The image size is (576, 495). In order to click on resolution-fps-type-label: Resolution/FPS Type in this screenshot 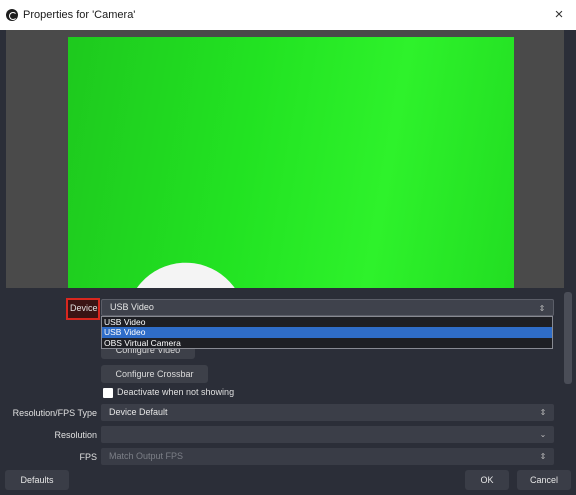, I will do `click(54, 413)`.